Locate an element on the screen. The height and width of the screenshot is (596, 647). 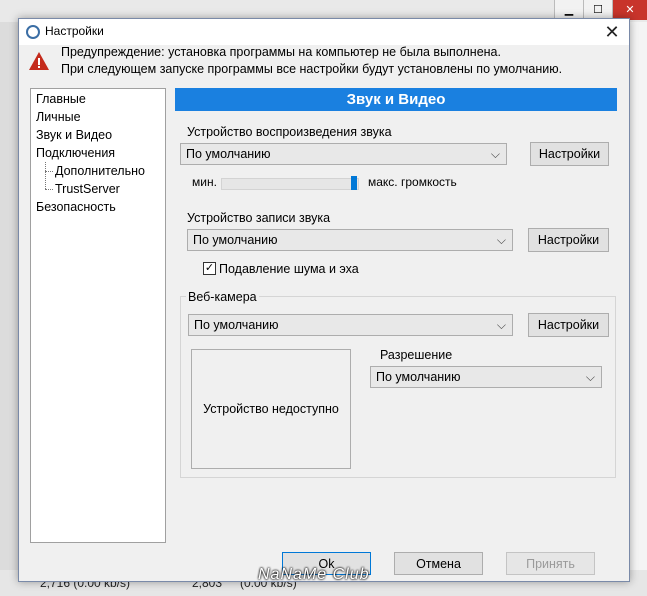
apply-button: Принять is located at coordinates (550, 563).